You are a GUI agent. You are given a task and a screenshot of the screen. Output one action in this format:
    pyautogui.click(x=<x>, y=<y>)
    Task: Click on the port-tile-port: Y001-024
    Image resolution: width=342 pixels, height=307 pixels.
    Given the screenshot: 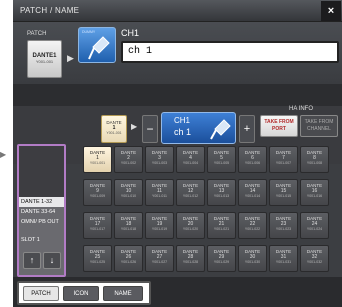 What is the action you would take?
    pyautogui.click(x=314, y=229)
    